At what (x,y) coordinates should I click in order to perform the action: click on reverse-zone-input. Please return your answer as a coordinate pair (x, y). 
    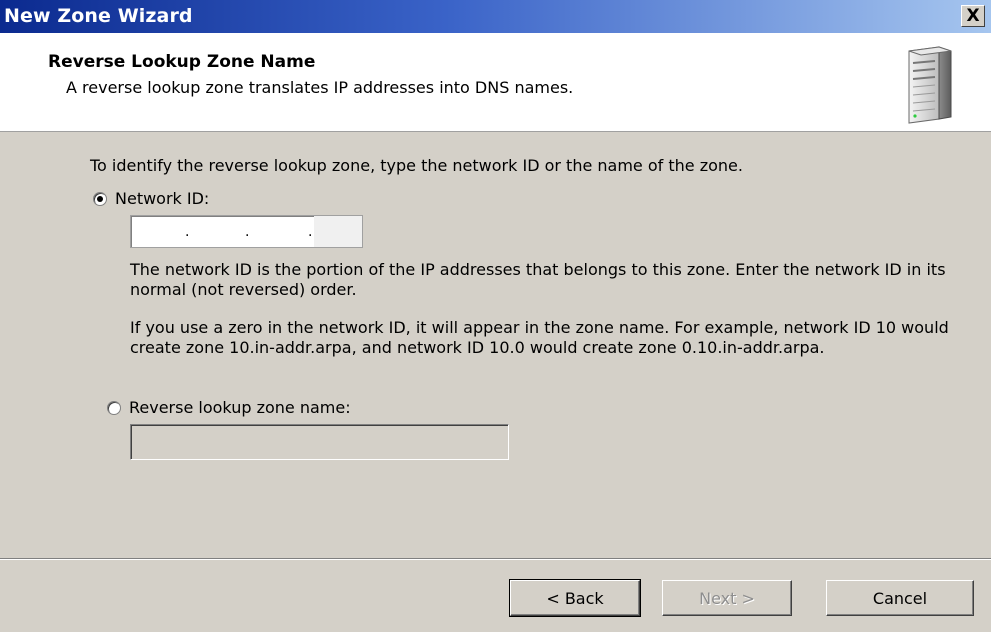
    Looking at the image, I should click on (319, 442).